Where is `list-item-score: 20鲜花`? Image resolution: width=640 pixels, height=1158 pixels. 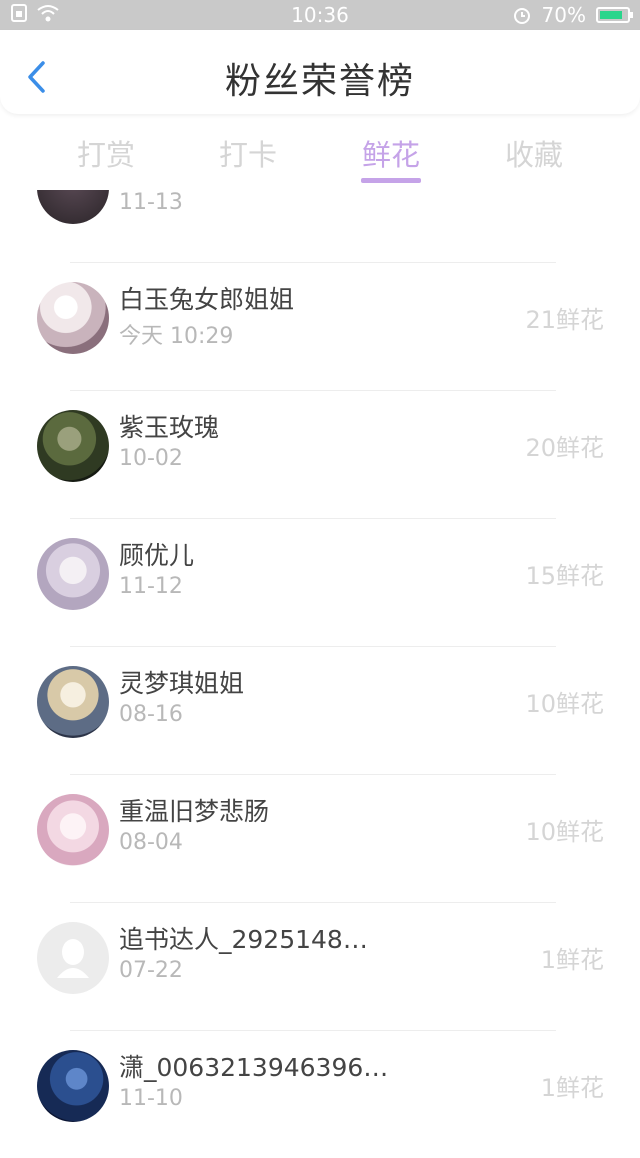 list-item-score: 20鲜花 is located at coordinates (564, 448).